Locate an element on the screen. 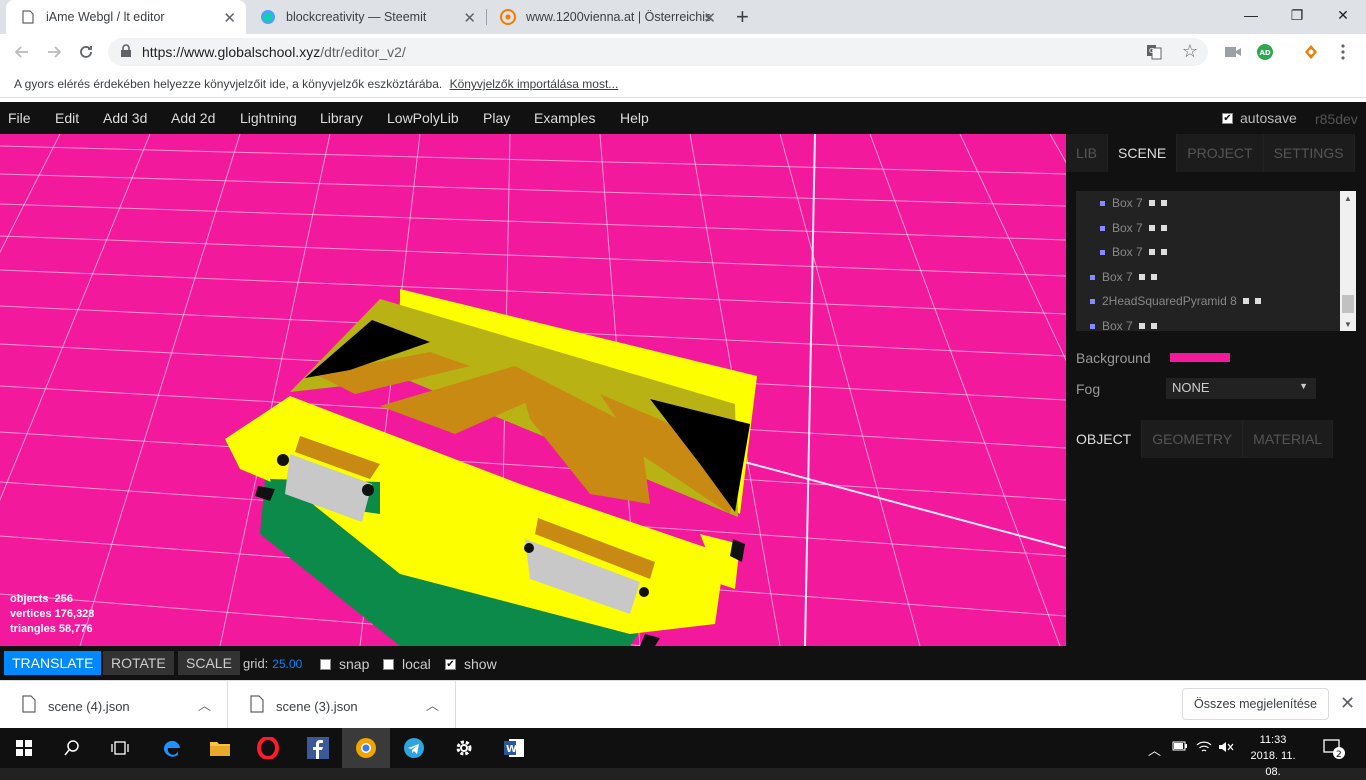  menu-add-3d: Add 3d is located at coordinates (125, 118).